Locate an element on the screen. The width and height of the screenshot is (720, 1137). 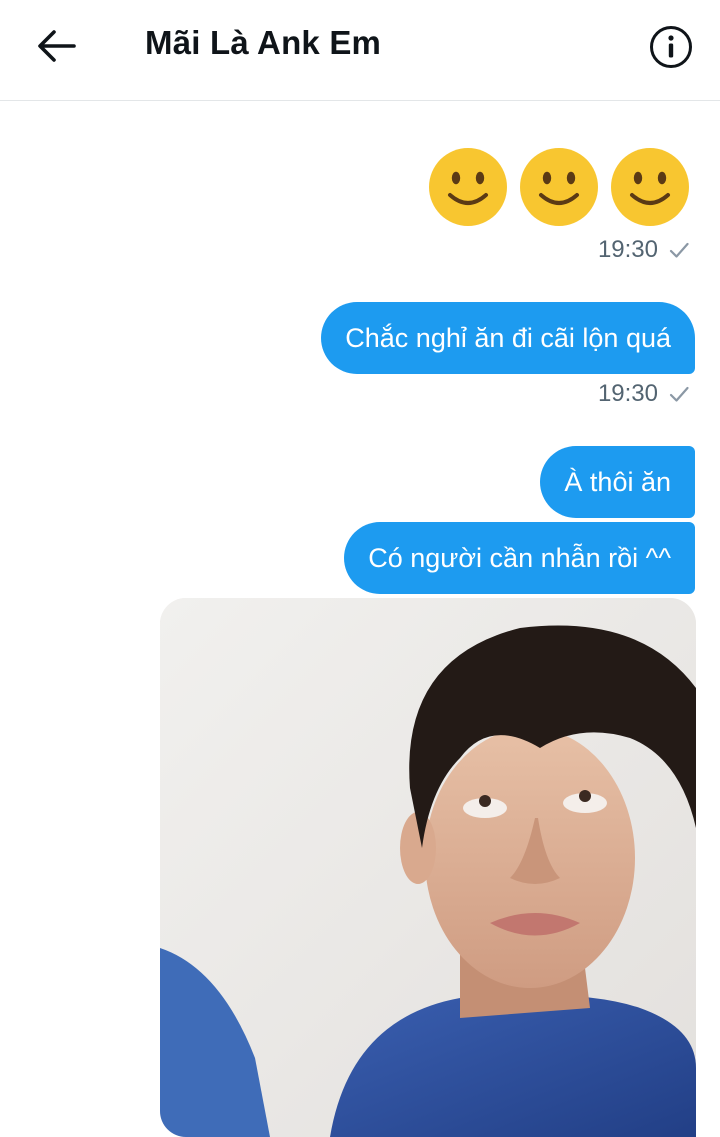
message-text: À thôi ăn is located at coordinates (617, 482).